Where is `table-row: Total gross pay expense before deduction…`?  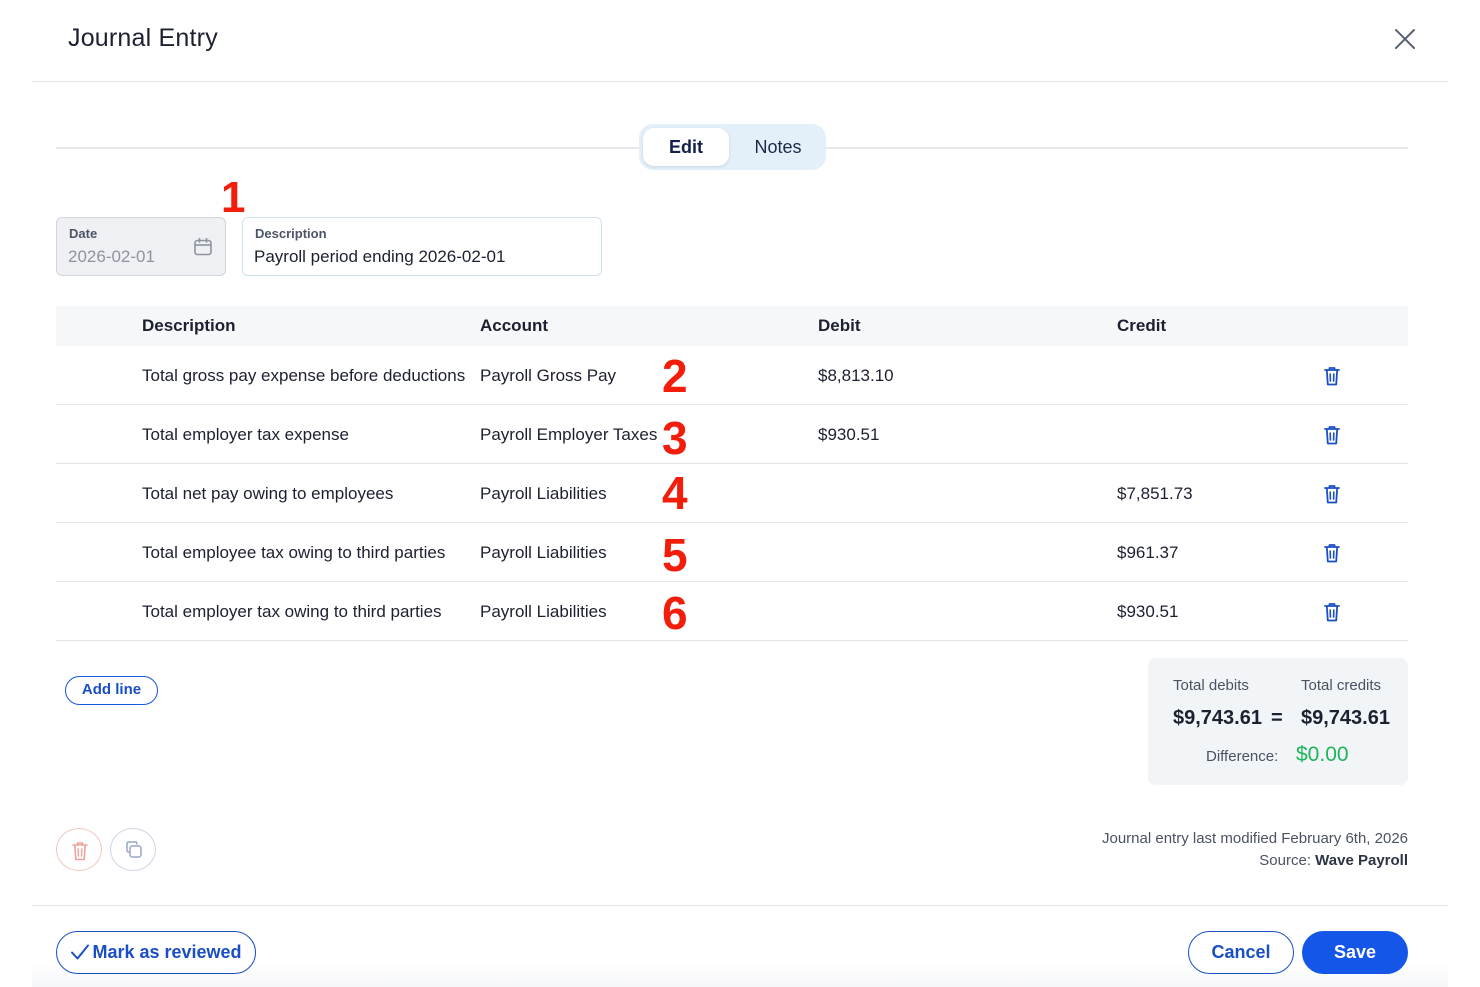 table-row: Total gross pay expense before deduction… is located at coordinates (732, 375).